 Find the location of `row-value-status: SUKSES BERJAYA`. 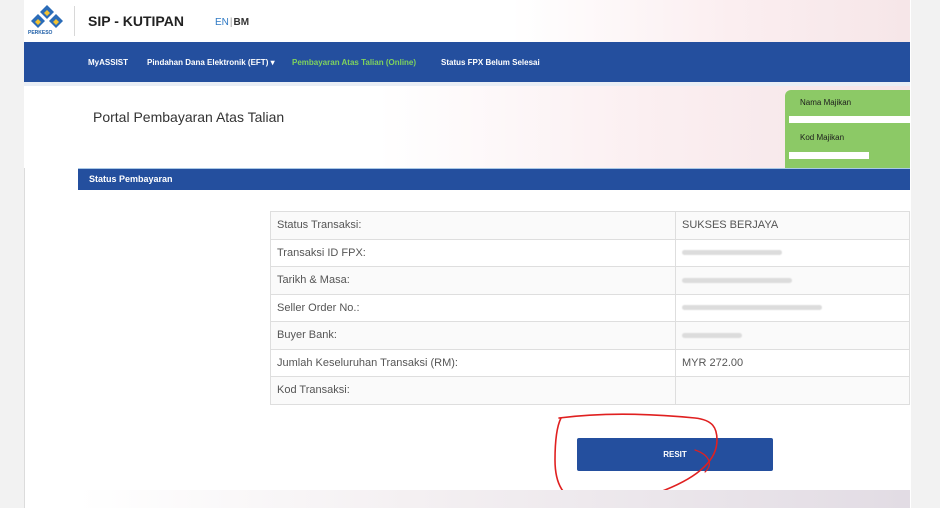

row-value-status: SUKSES BERJAYA is located at coordinates (792, 225).